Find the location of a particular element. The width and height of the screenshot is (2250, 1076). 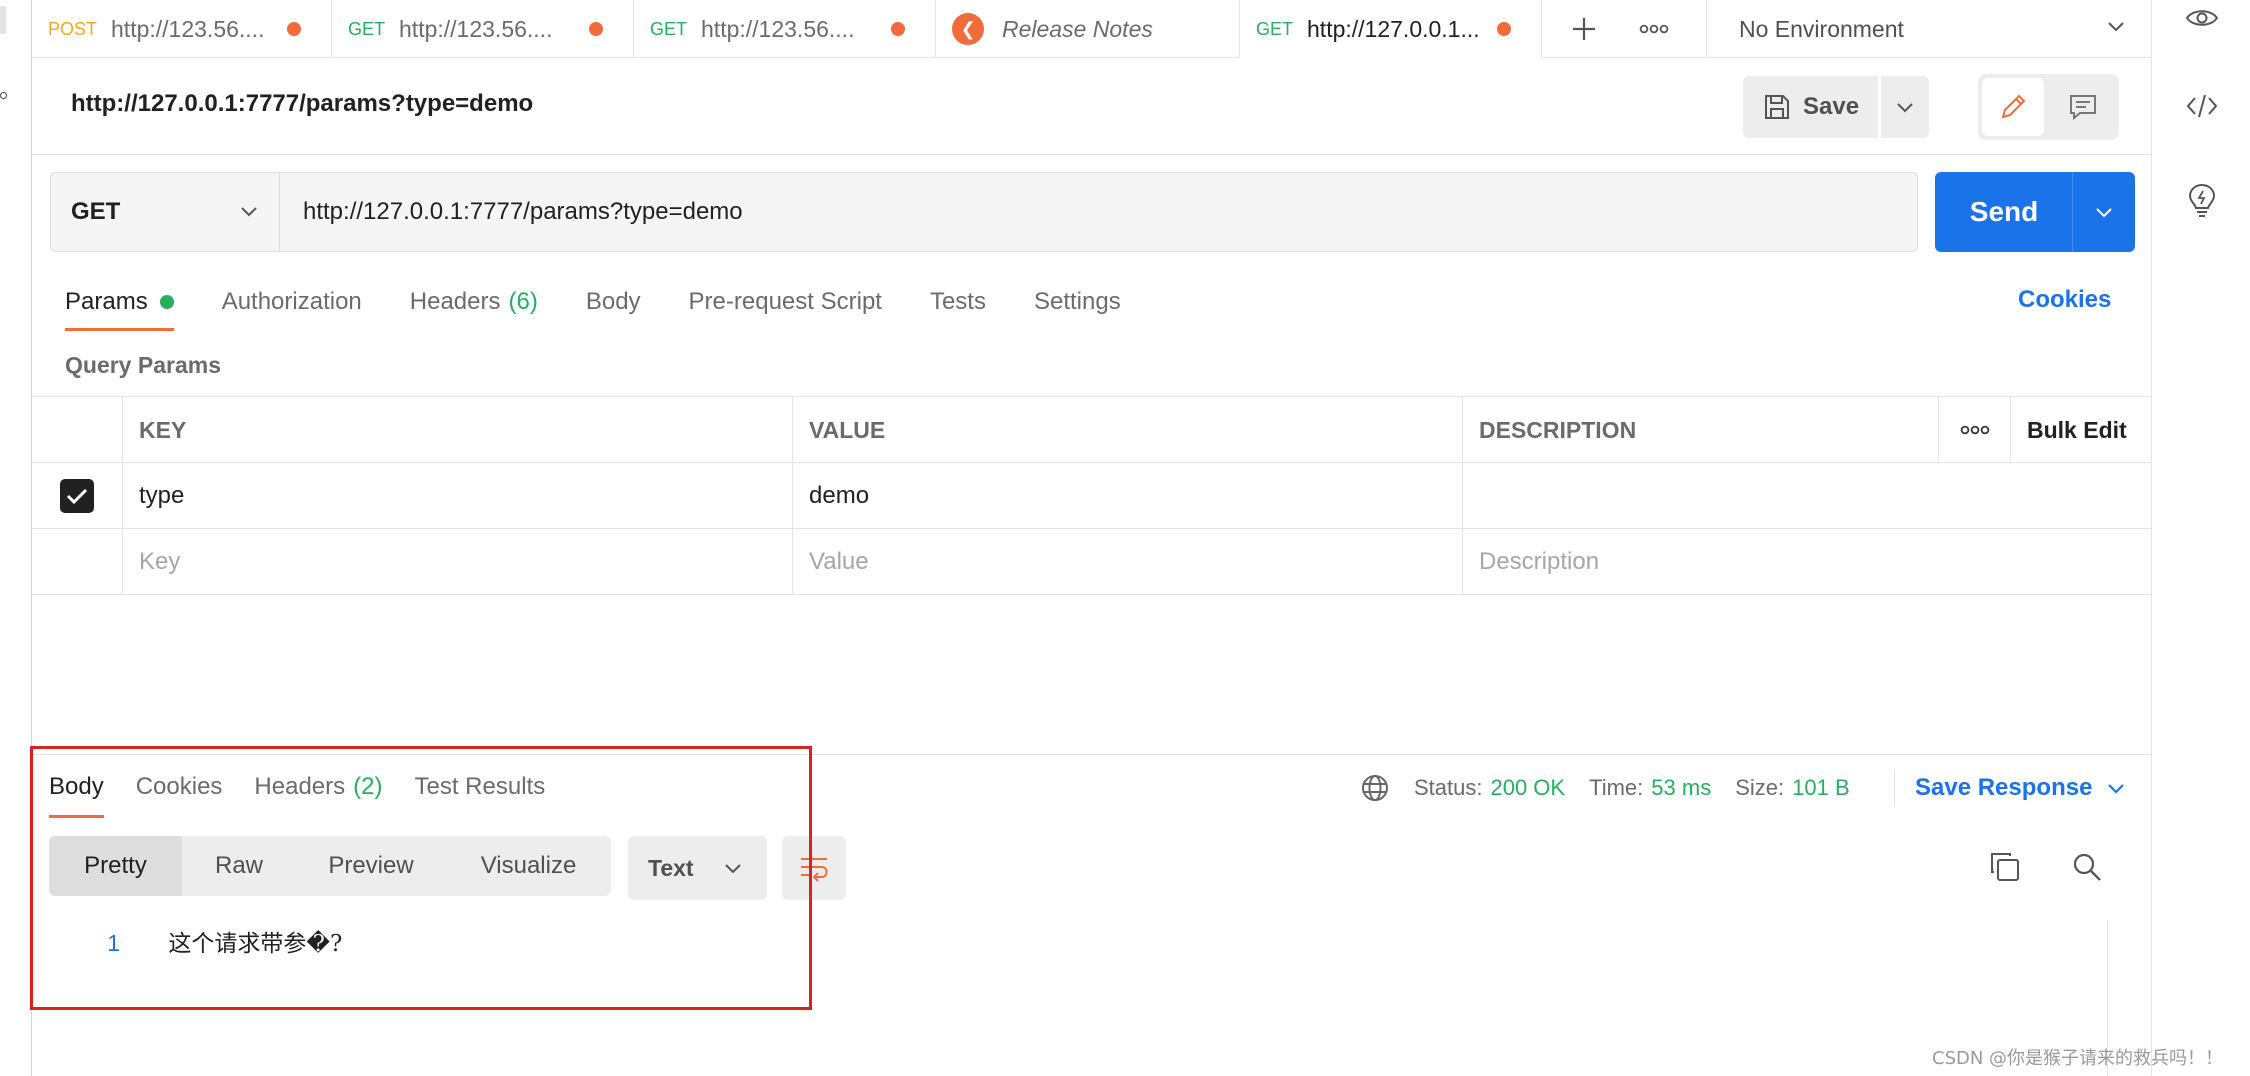

new-tab-button is located at coordinates (1584, 29).